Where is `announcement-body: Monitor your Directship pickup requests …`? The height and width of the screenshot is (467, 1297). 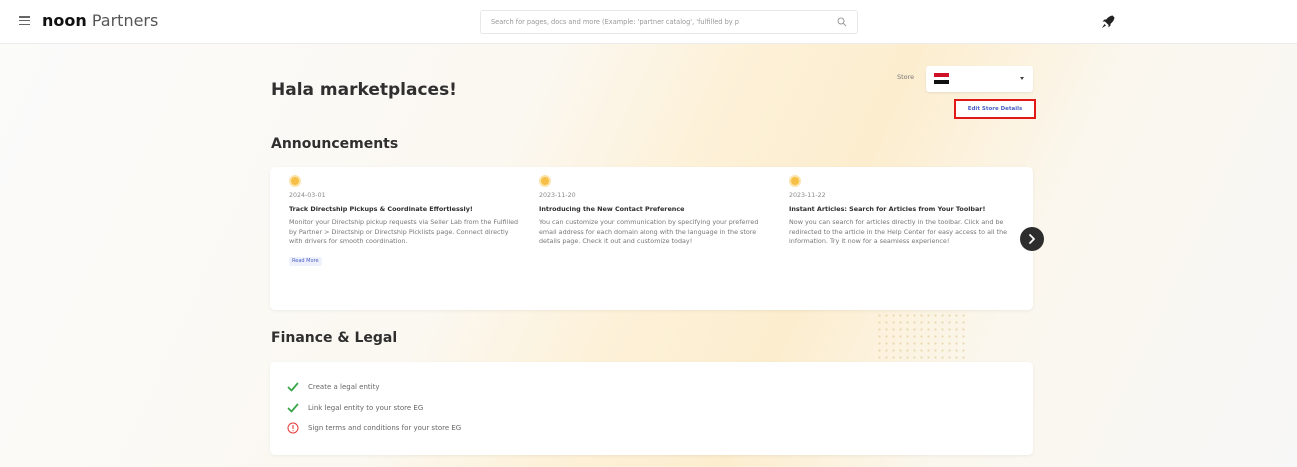 announcement-body: Monitor your Directship pickup requests … is located at coordinates (404, 231).